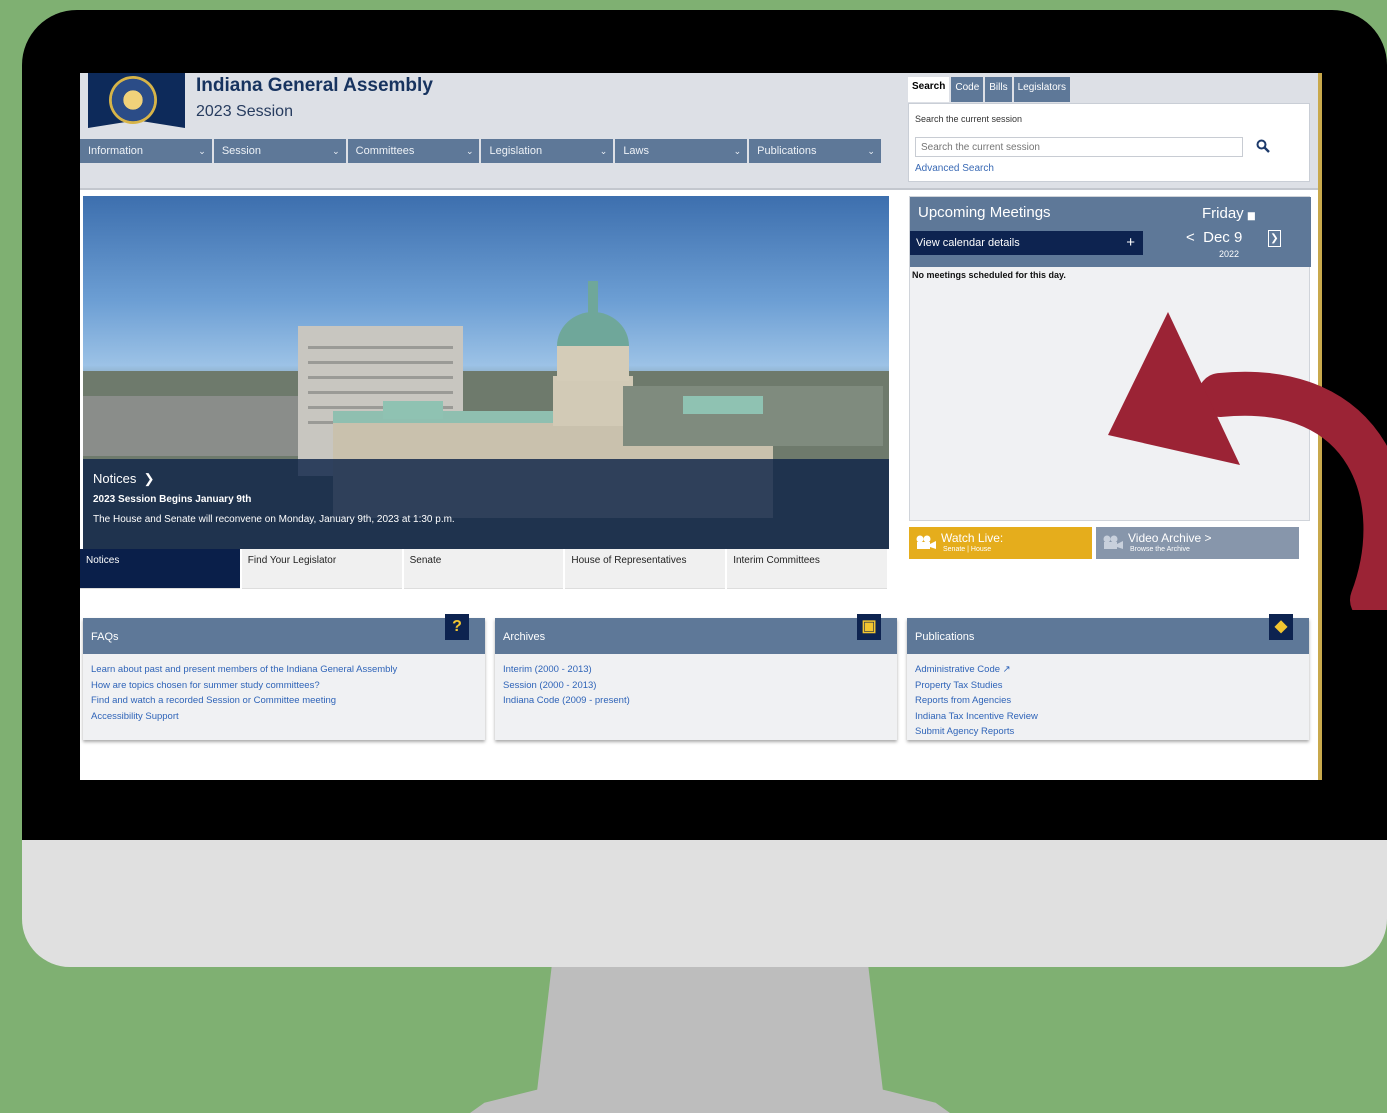 The image size is (1387, 1113). Describe the element at coordinates (524, 637) in the screenshot. I see `archives-title: Archives` at that location.